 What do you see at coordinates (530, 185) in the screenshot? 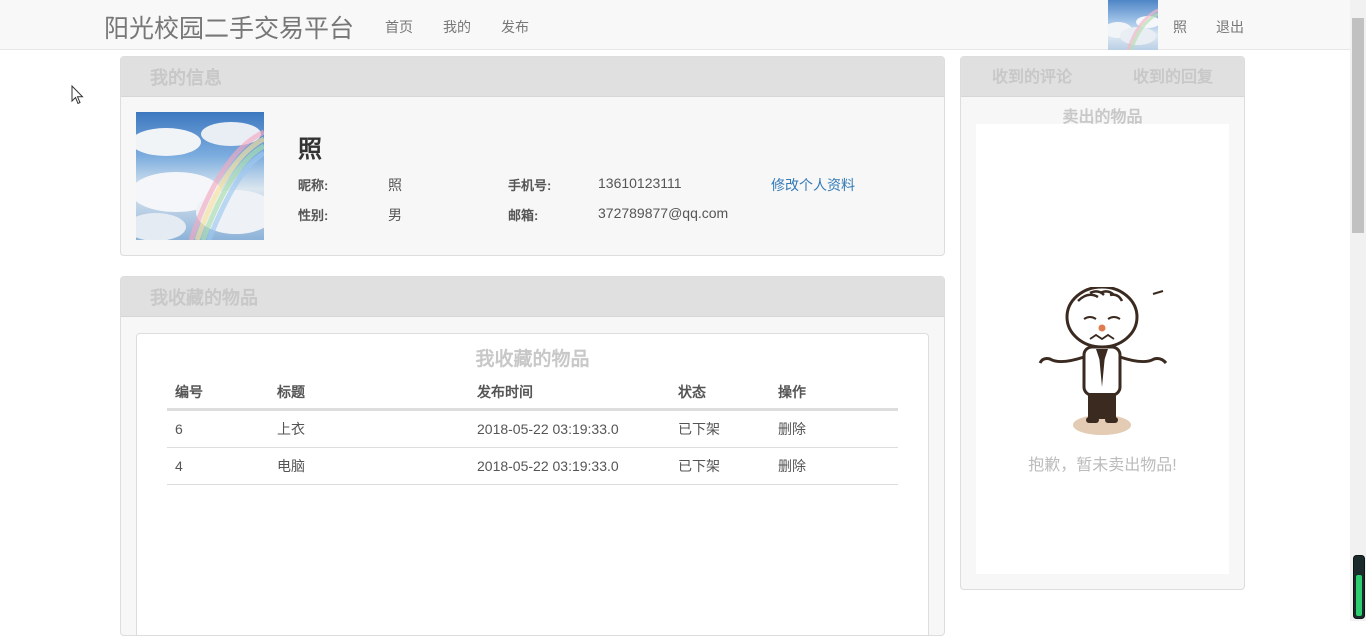
I see `phone-label: 手机号:` at bounding box center [530, 185].